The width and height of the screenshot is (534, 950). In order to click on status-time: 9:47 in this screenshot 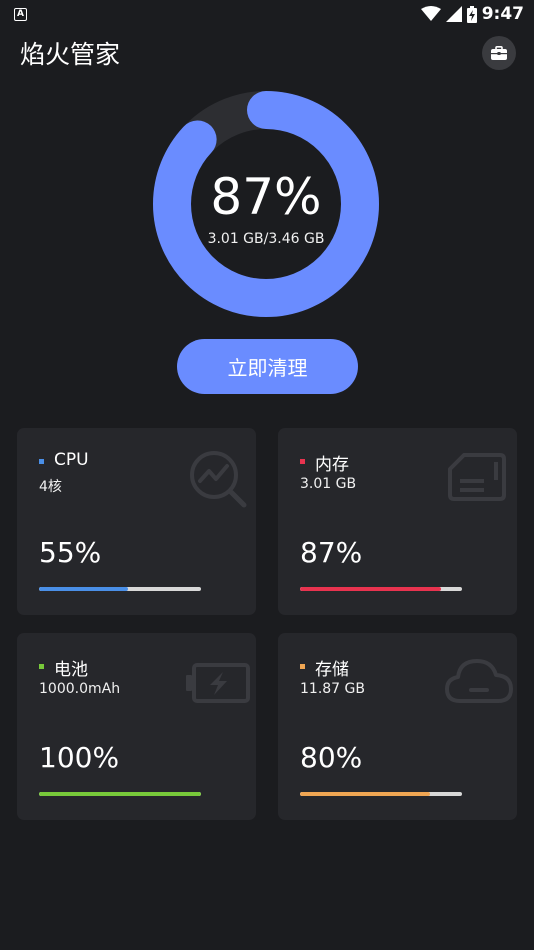, I will do `click(502, 14)`.